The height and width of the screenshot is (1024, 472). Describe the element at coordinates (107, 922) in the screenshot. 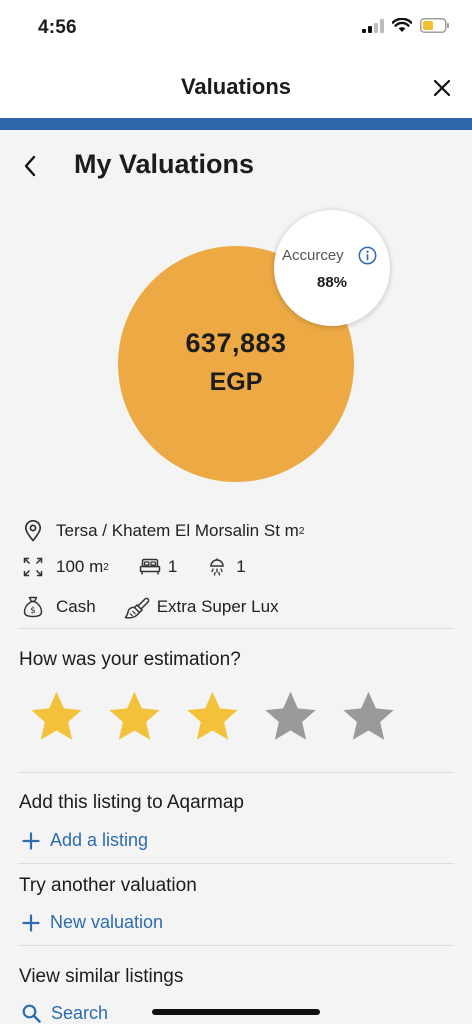

I see `new-valuation-label: New valuation` at that location.